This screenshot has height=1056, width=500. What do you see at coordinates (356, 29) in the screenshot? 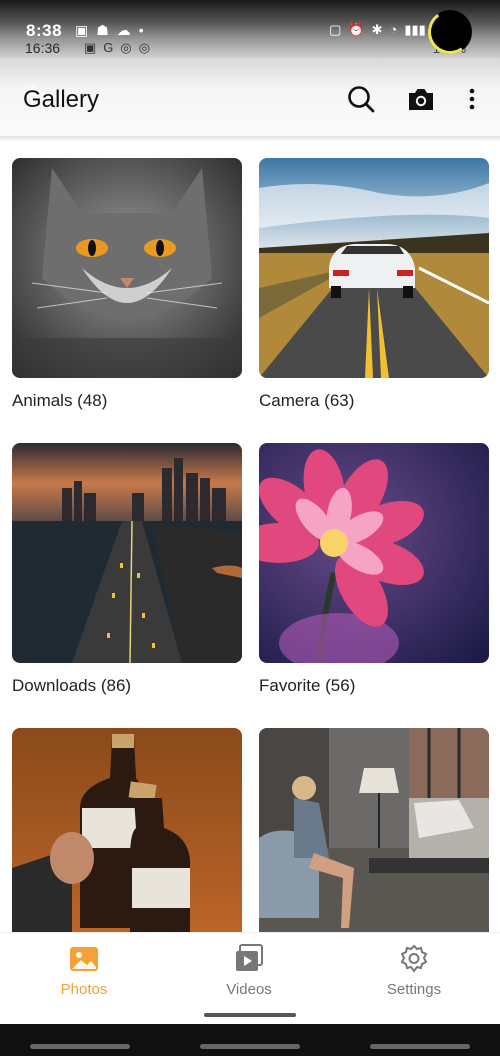
I see `alarm-icon: ⏰` at bounding box center [356, 29].